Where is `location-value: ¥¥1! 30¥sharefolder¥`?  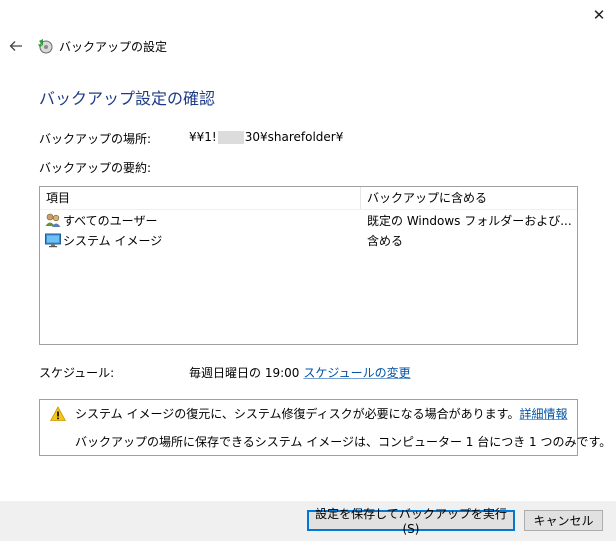
location-value: ¥¥1! 30¥sharefolder¥ is located at coordinates (266, 137).